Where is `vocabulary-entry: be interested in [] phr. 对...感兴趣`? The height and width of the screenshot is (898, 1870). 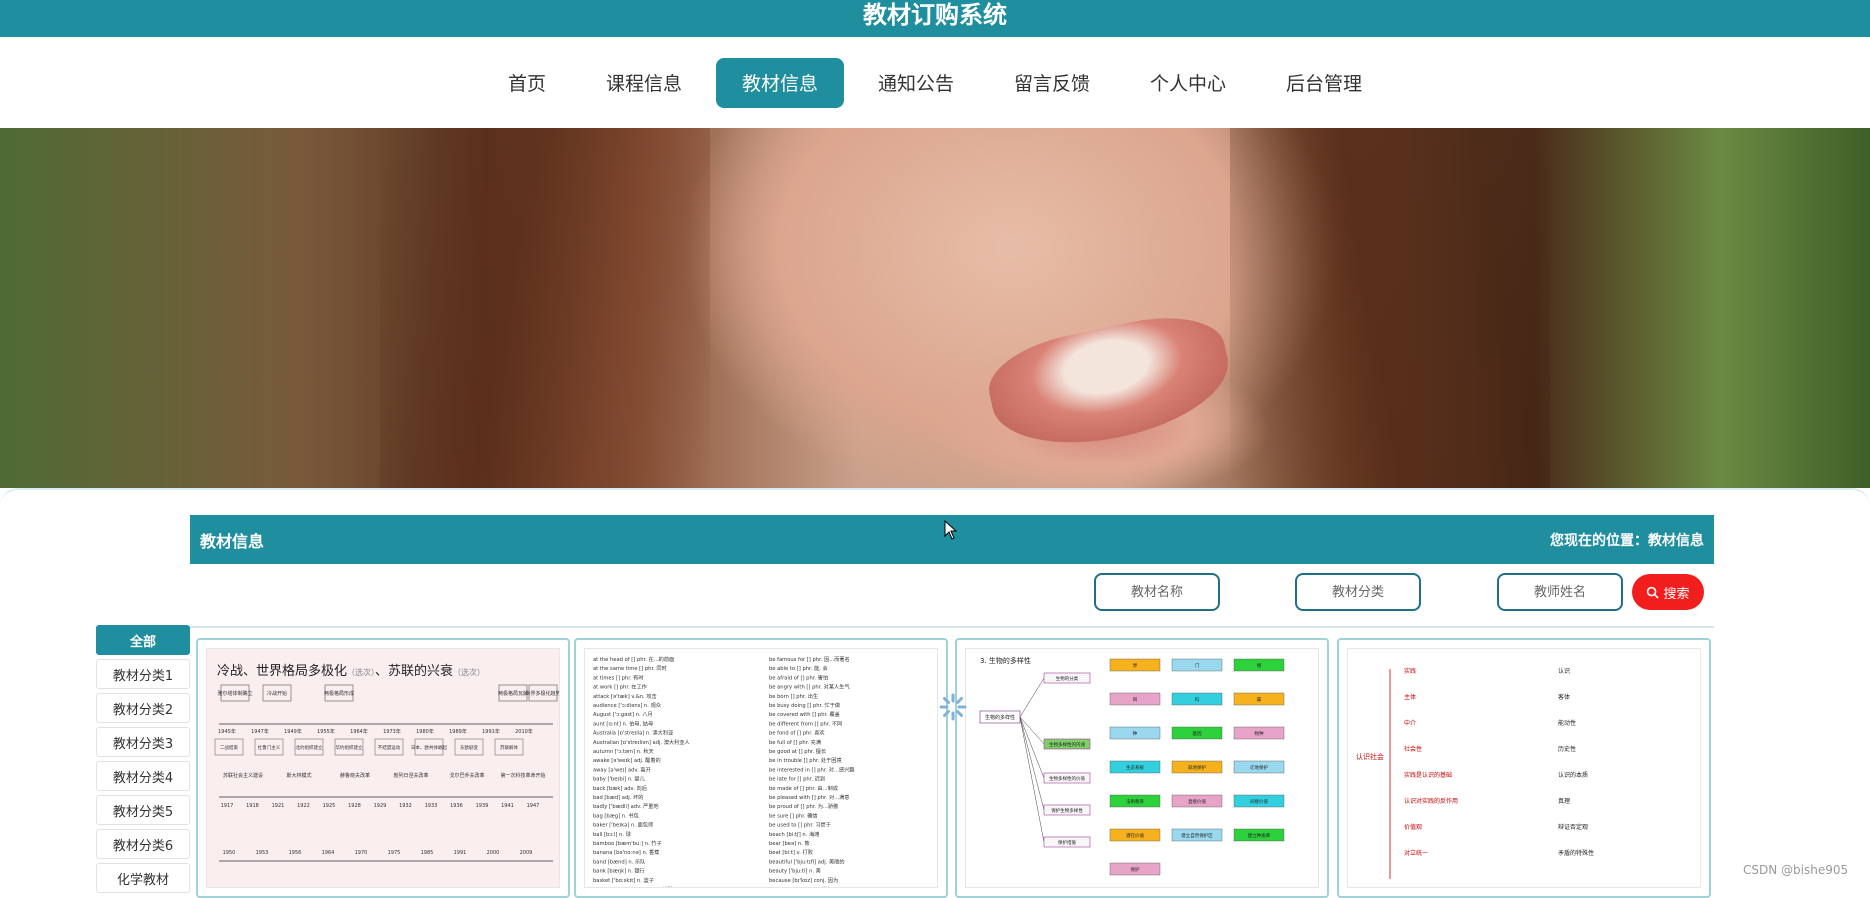 vocabulary-entry: be interested in [] phr. 对...感兴趣 is located at coordinates (811, 769).